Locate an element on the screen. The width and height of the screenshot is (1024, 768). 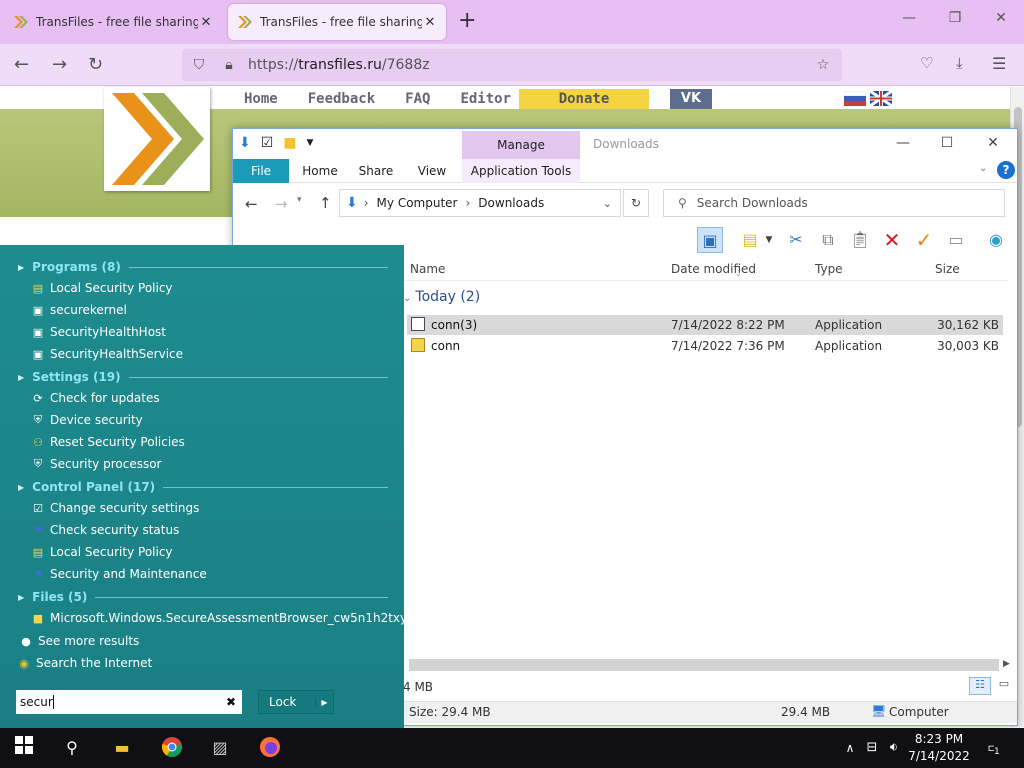
url-bar: ⛉ 🔒︎ https://transfiles.ru/7688z ☆ is located at coordinates (512, 65).